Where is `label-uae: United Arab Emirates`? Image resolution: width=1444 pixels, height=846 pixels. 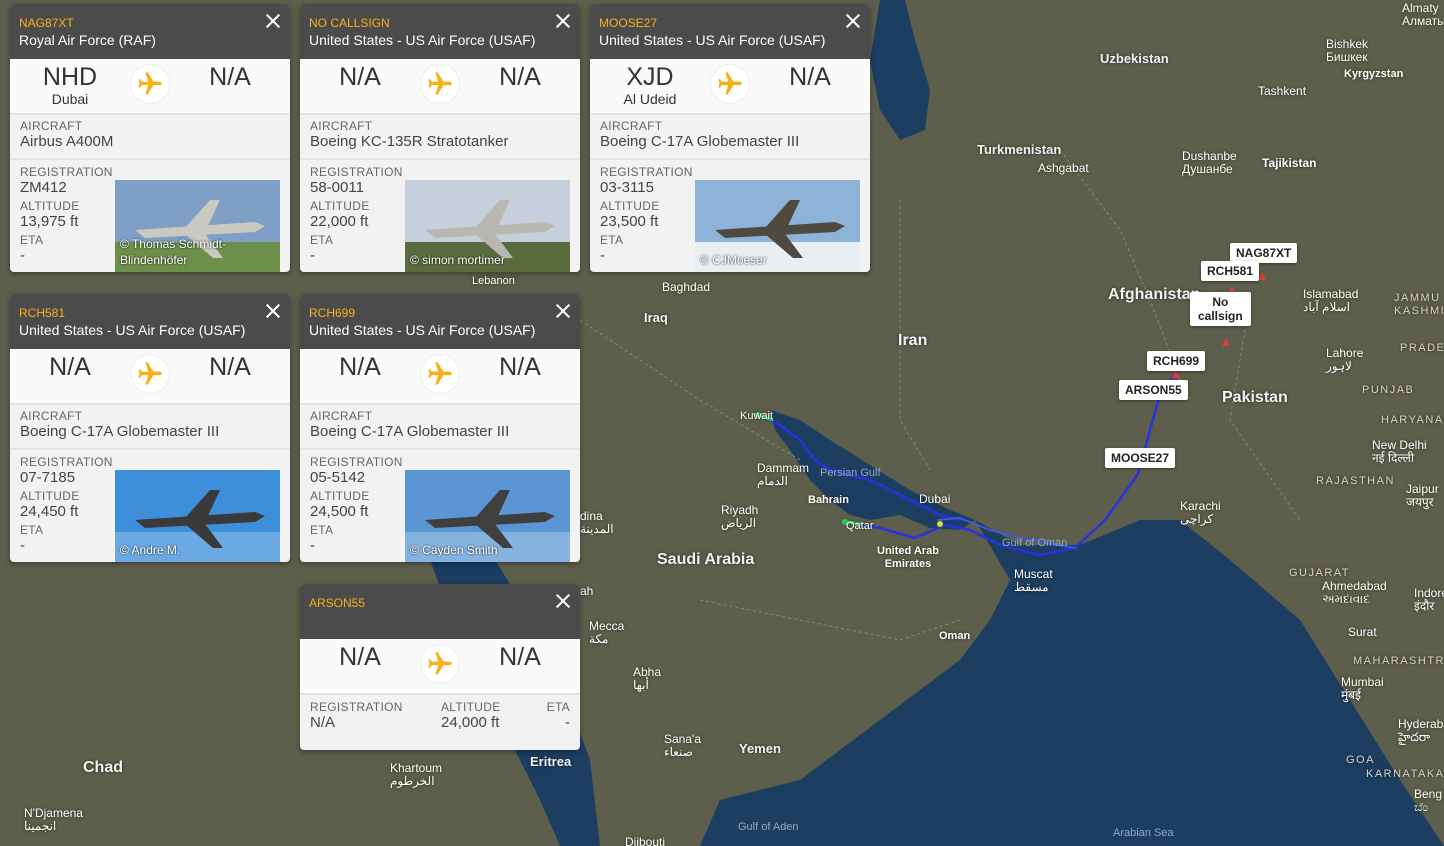
label-uae: United Arab Emirates is located at coordinates (908, 557).